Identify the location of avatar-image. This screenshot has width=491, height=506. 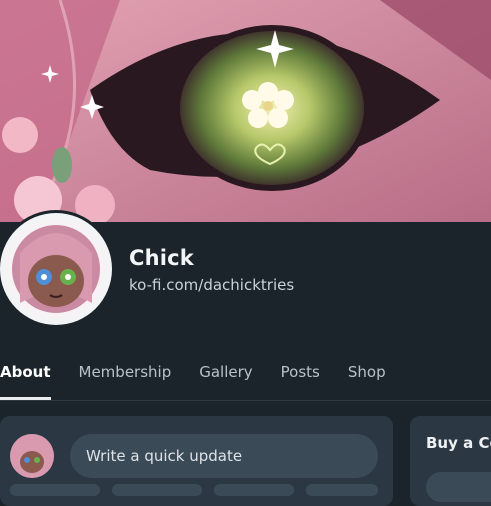
(56, 269).